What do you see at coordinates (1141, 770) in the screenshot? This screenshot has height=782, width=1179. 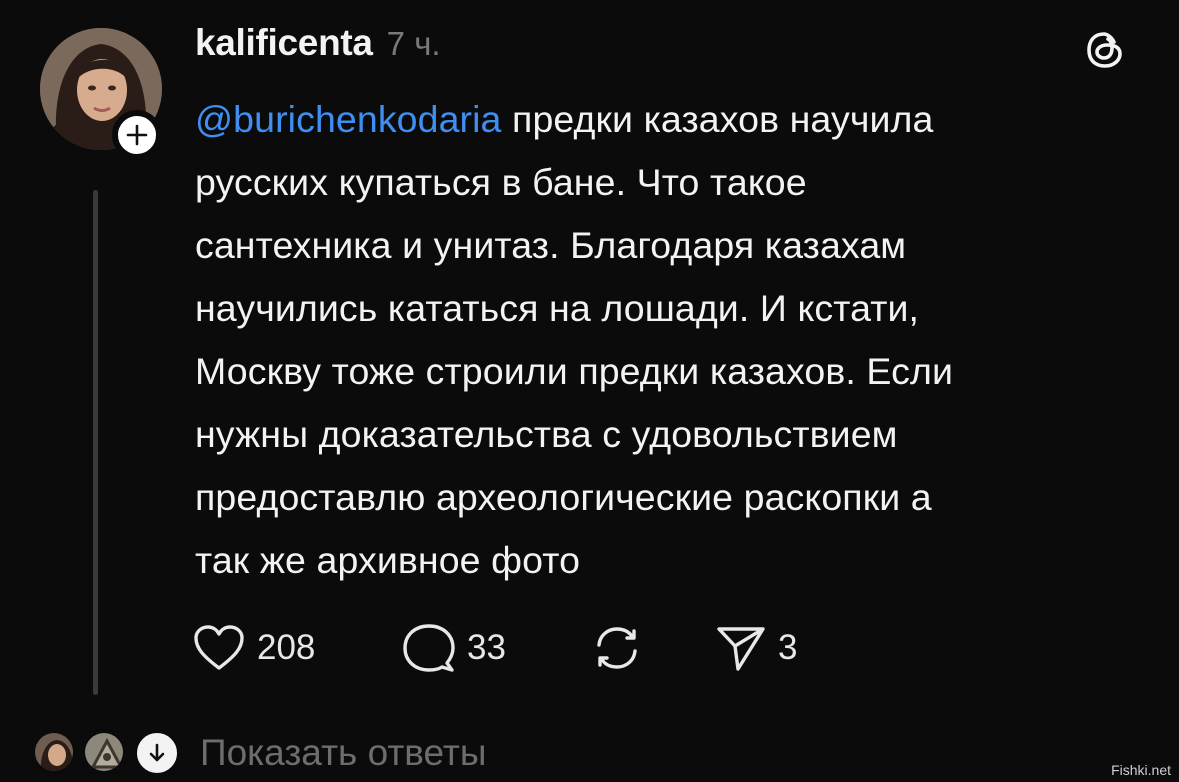 I see `watermark: Fishki.net` at bounding box center [1141, 770].